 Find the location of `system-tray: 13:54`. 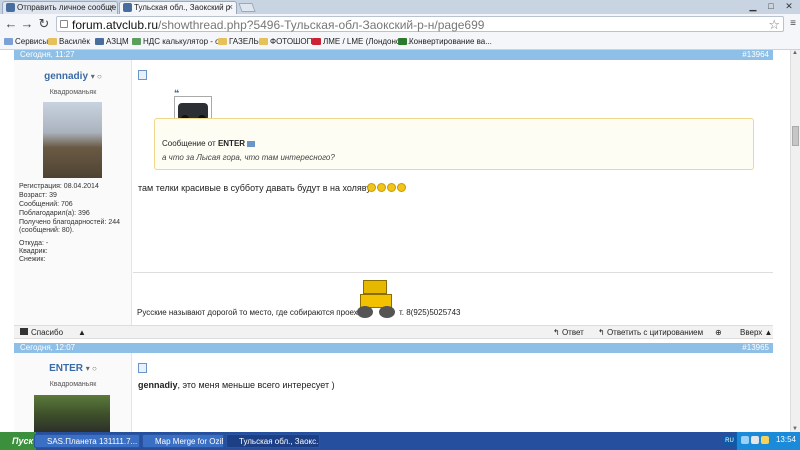

system-tray: 13:54 is located at coordinates (768, 441).